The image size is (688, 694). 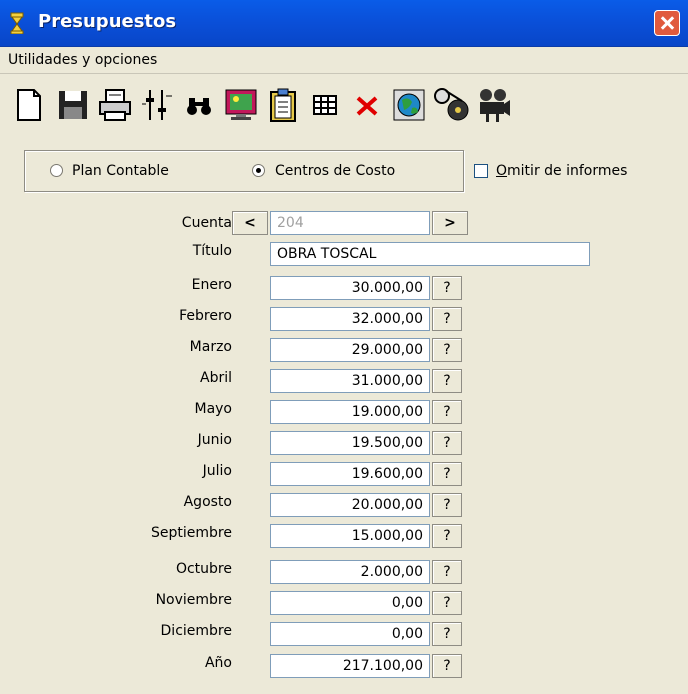 What do you see at coordinates (667, 23) in the screenshot?
I see `close-button` at bounding box center [667, 23].